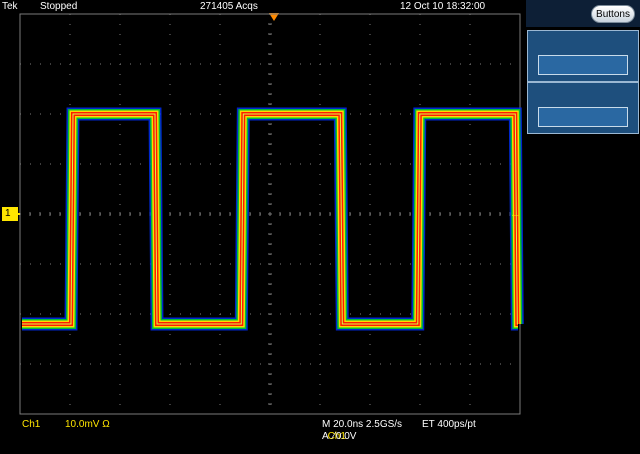 This screenshot has width=640, height=454. Describe the element at coordinates (31, 425) in the screenshot. I see `channel-1-label: Ch1` at that location.